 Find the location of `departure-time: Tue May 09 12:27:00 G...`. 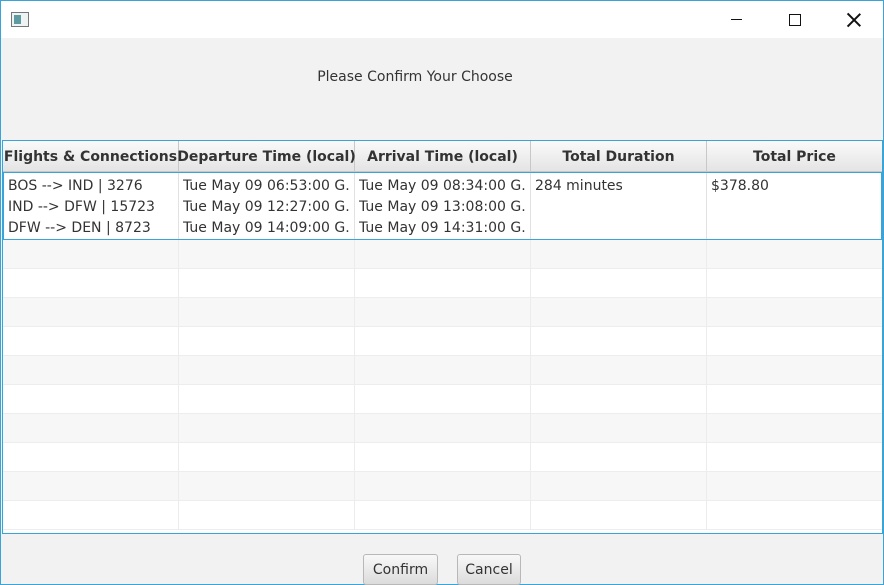

departure-time: Tue May 09 12:27:00 G... is located at coordinates (266, 207).